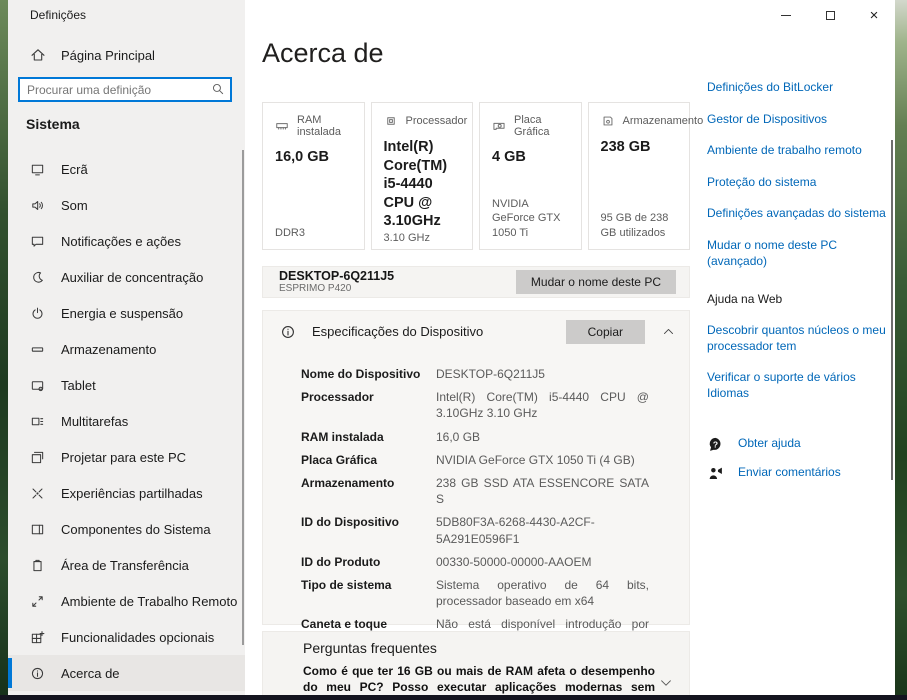 This screenshot has width=907, height=700. What do you see at coordinates (122, 313) in the screenshot?
I see `sidebar-item-label: Energia e suspensão` at bounding box center [122, 313].